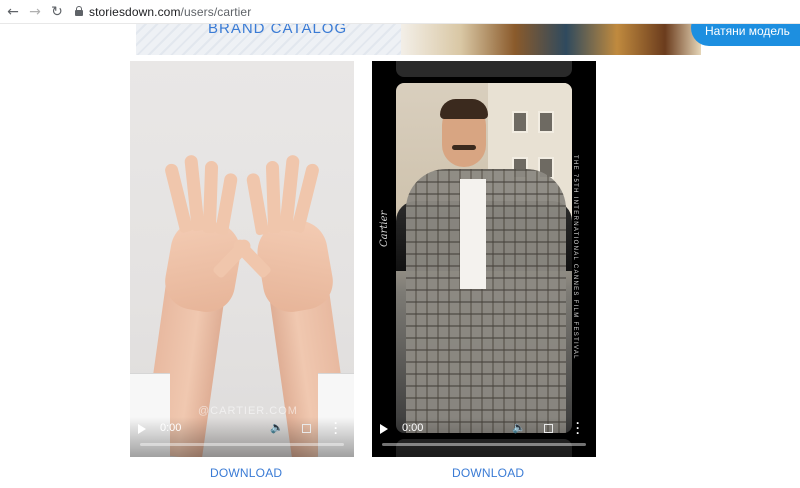 The height and width of the screenshot is (488, 800). I want to click on banner-cta-button: Натяни модель, so click(745, 35).